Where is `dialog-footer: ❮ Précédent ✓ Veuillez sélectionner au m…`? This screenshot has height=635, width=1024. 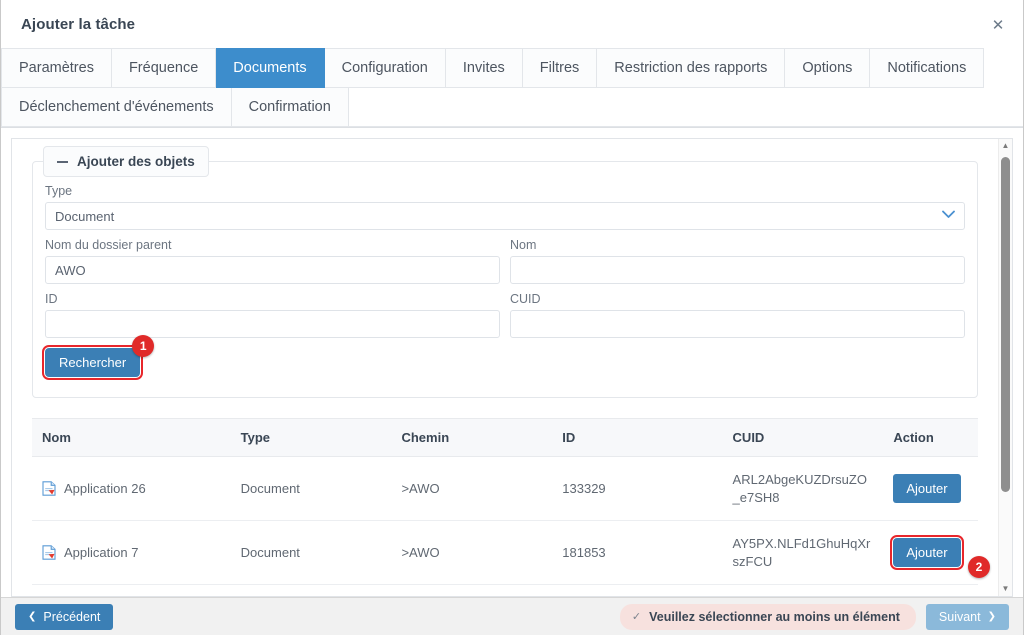 dialog-footer: ❮ Précédent ✓ Veuillez sélectionner au m… is located at coordinates (512, 616).